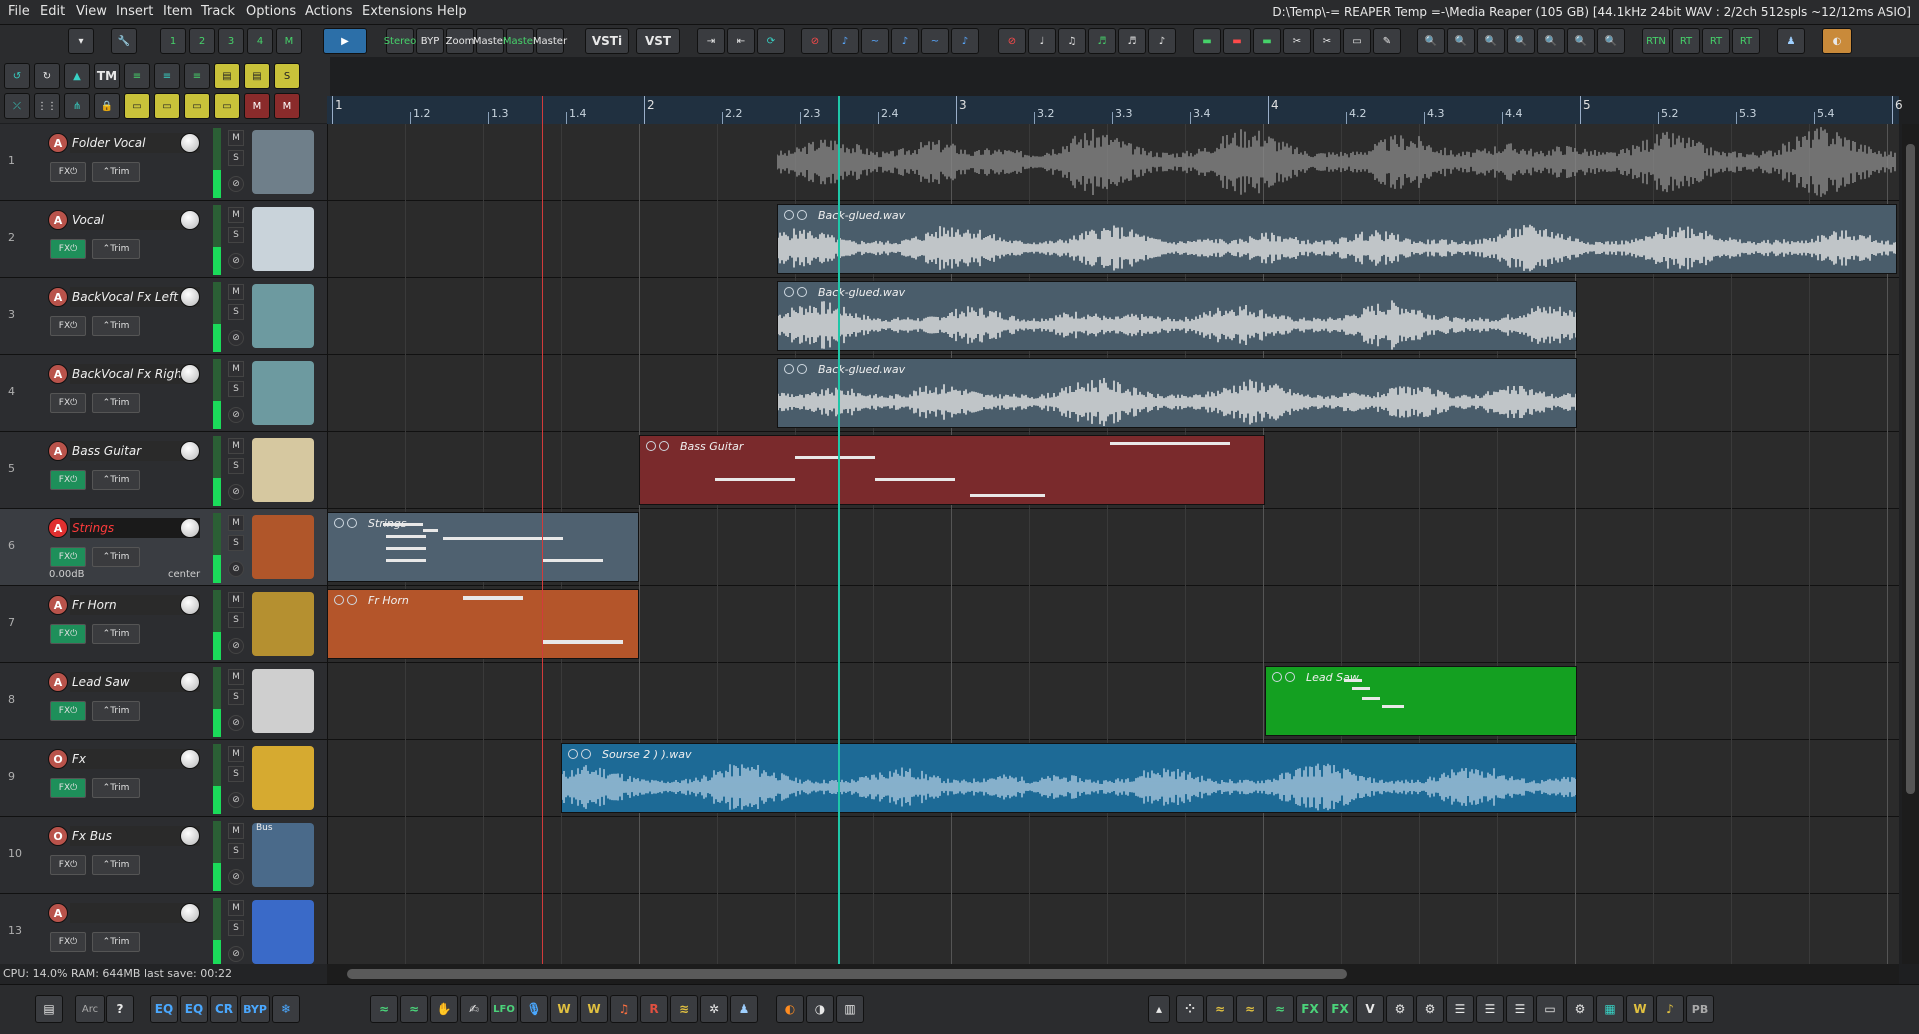  I want to click on dots-icon: ⁘, so click(1190, 1009).